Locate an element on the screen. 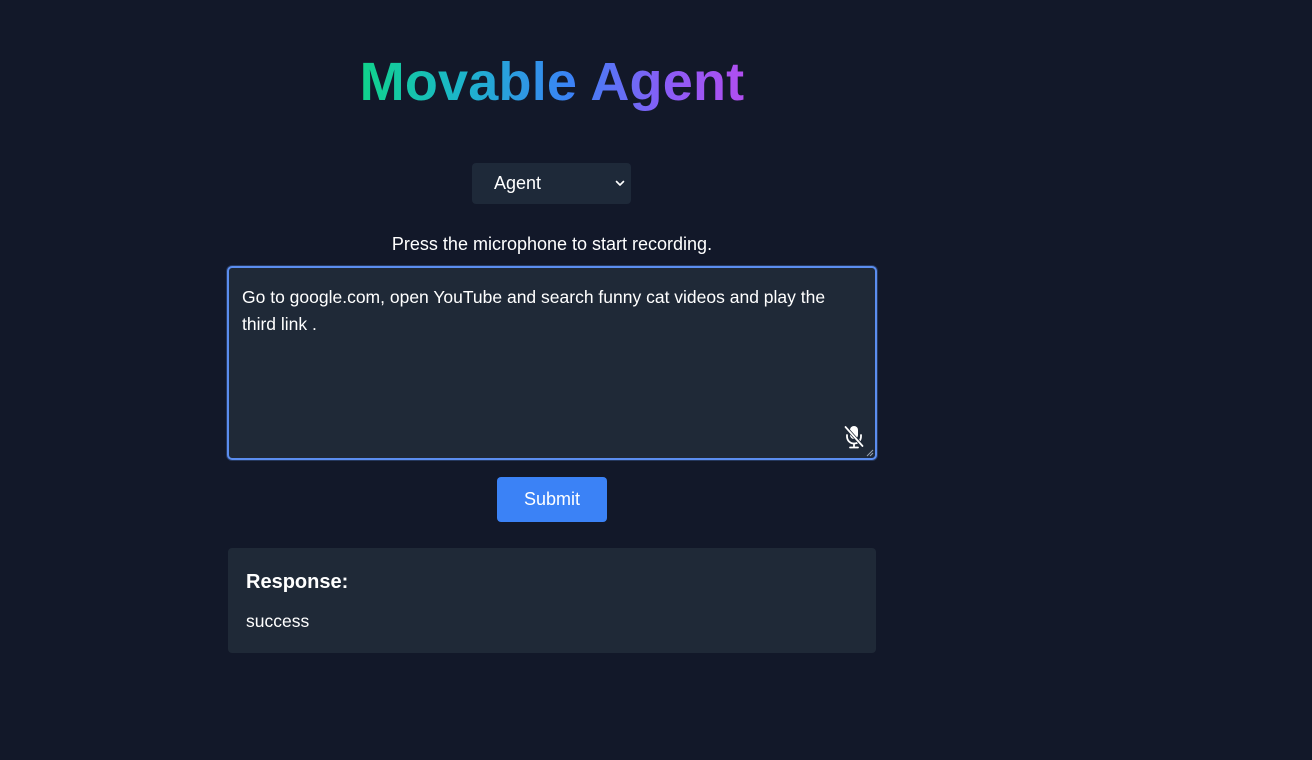 The width and height of the screenshot is (1312, 760). response-heading: Response: is located at coordinates (297, 582).